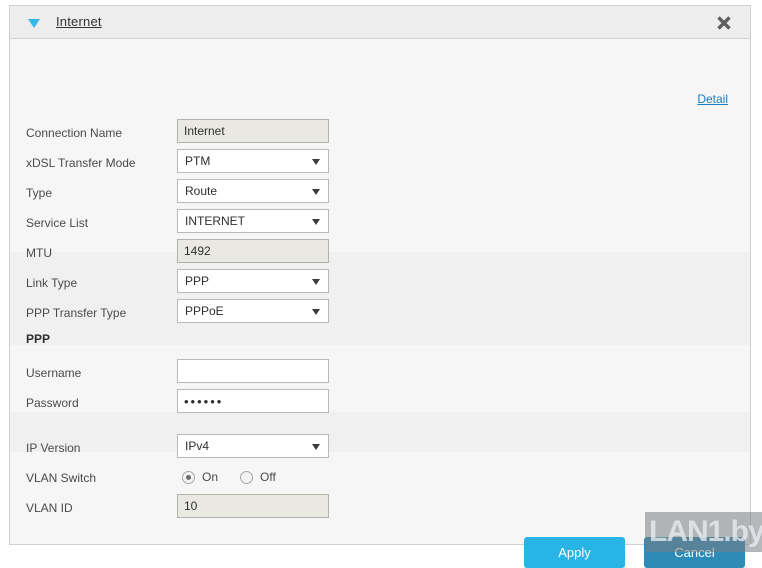 This screenshot has height=568, width=762. What do you see at coordinates (253, 191) in the screenshot?
I see `type-select: Route` at bounding box center [253, 191].